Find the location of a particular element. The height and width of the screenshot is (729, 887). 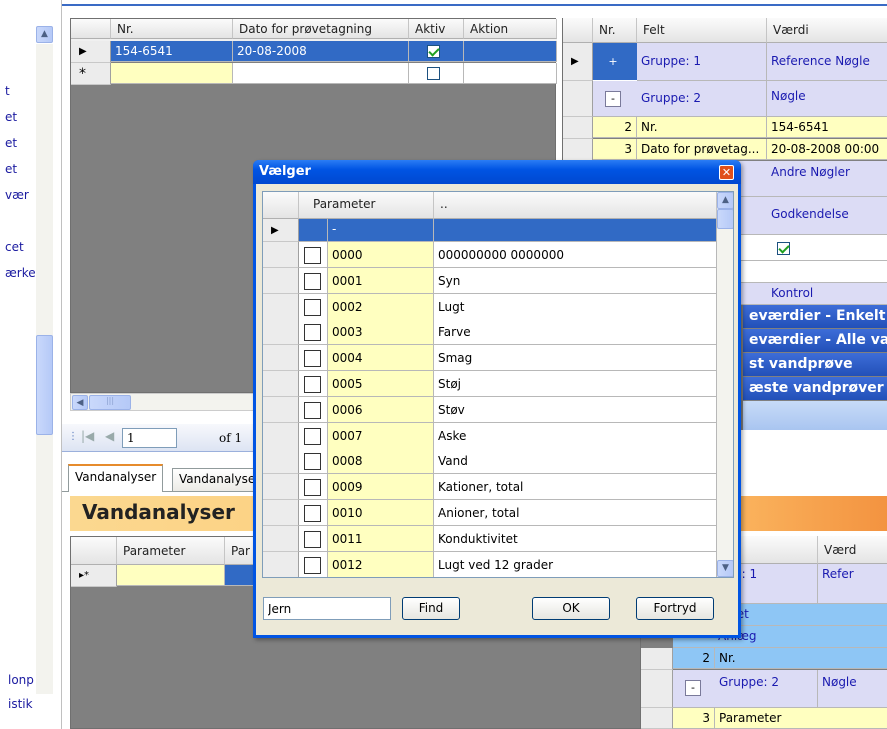

scroll-up-button: ▲ is located at coordinates (725, 200).